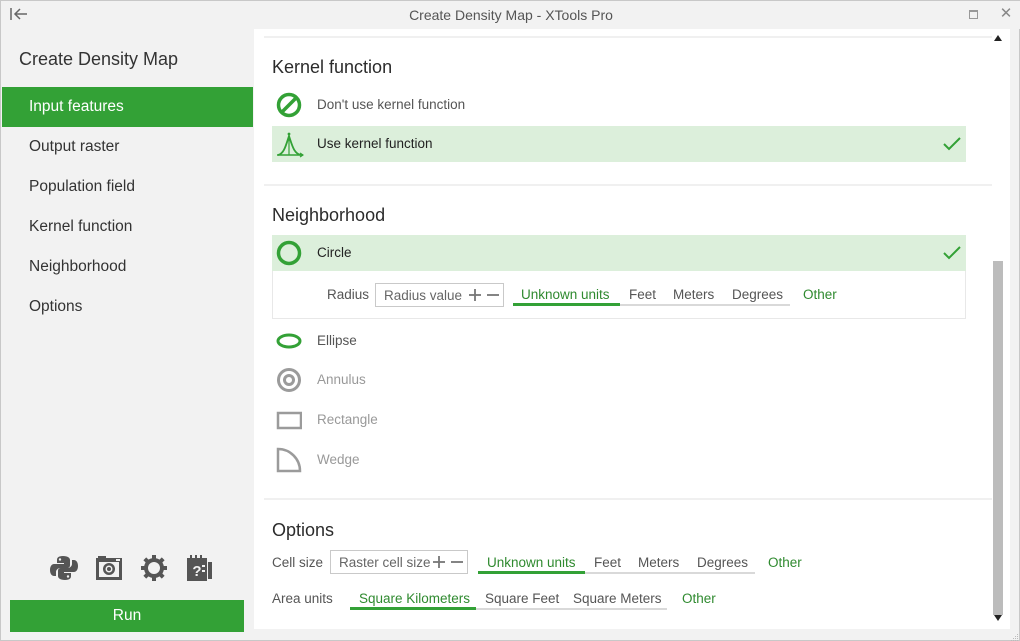 This screenshot has width=1020, height=641. Describe the element at coordinates (109, 569) in the screenshot. I see `camera-icon` at that location.